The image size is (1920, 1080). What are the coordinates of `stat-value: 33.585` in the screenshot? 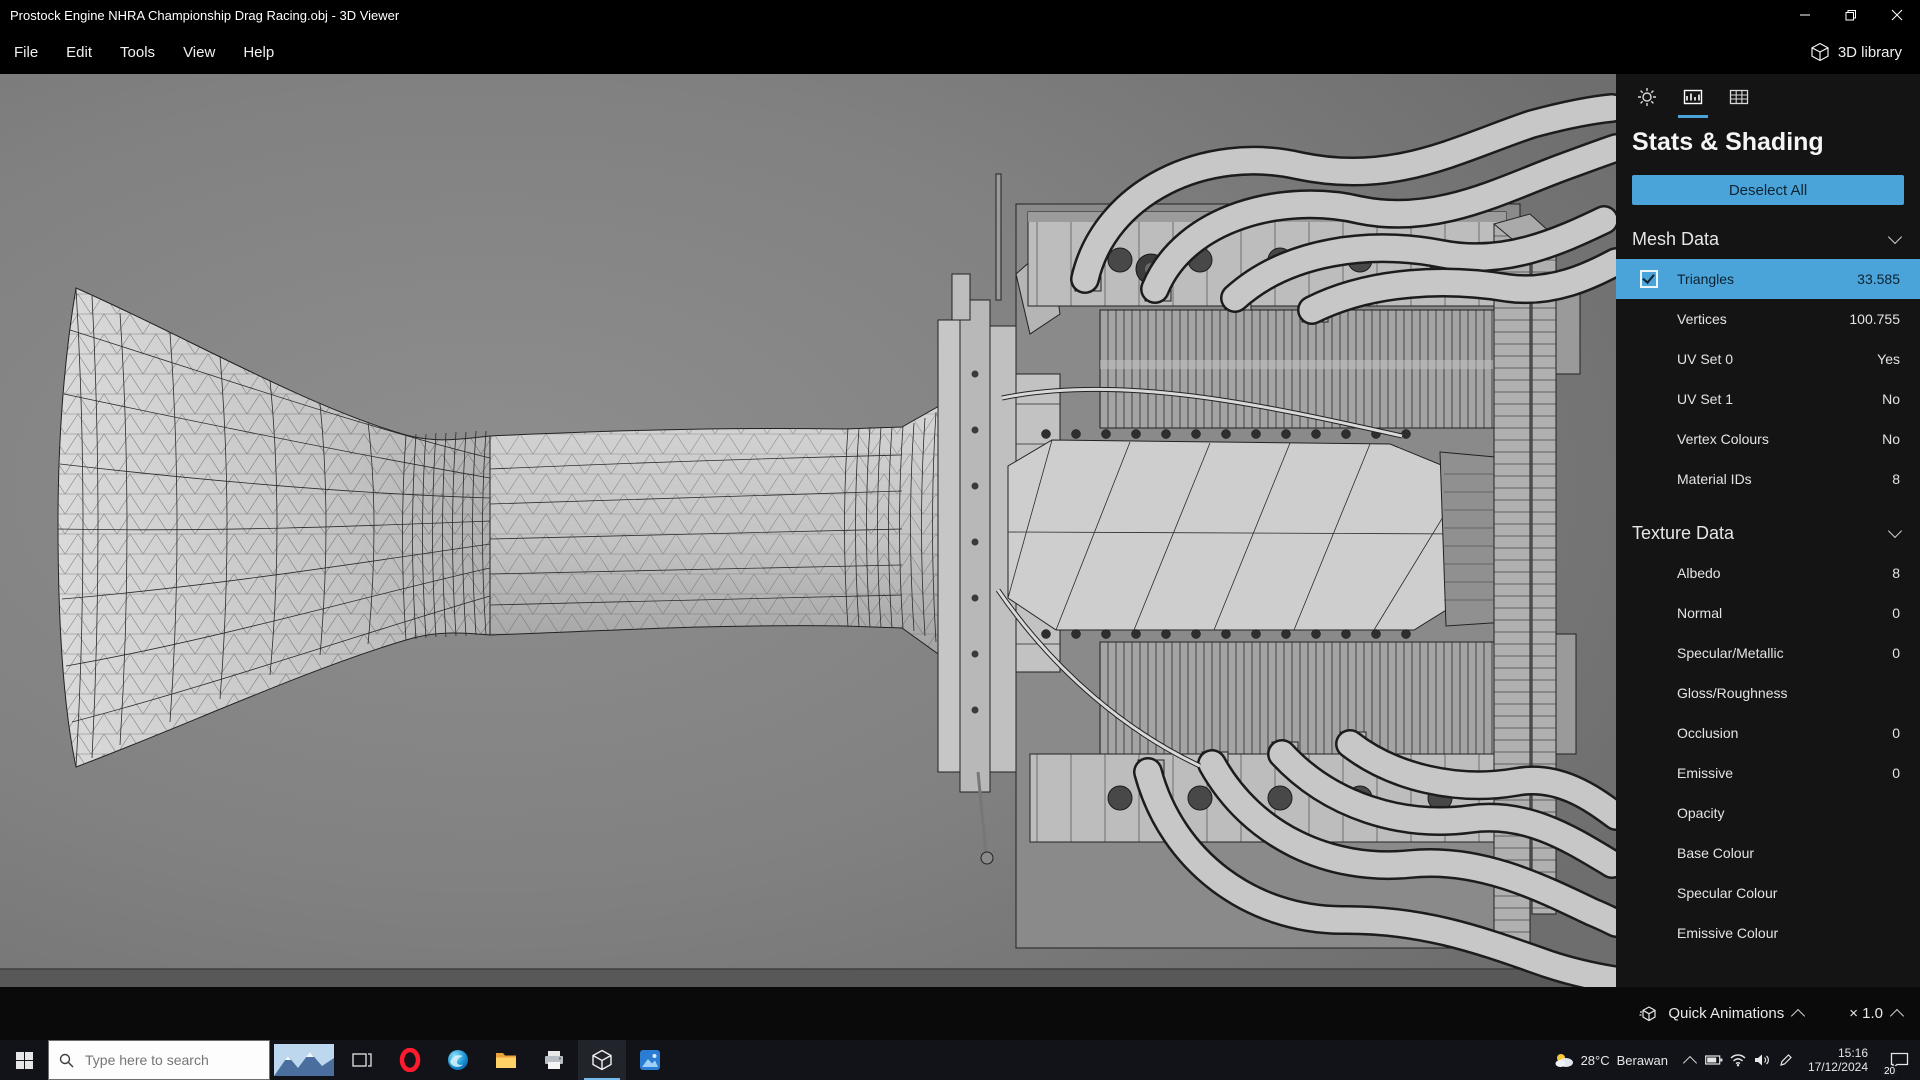 It's located at (1878, 279).